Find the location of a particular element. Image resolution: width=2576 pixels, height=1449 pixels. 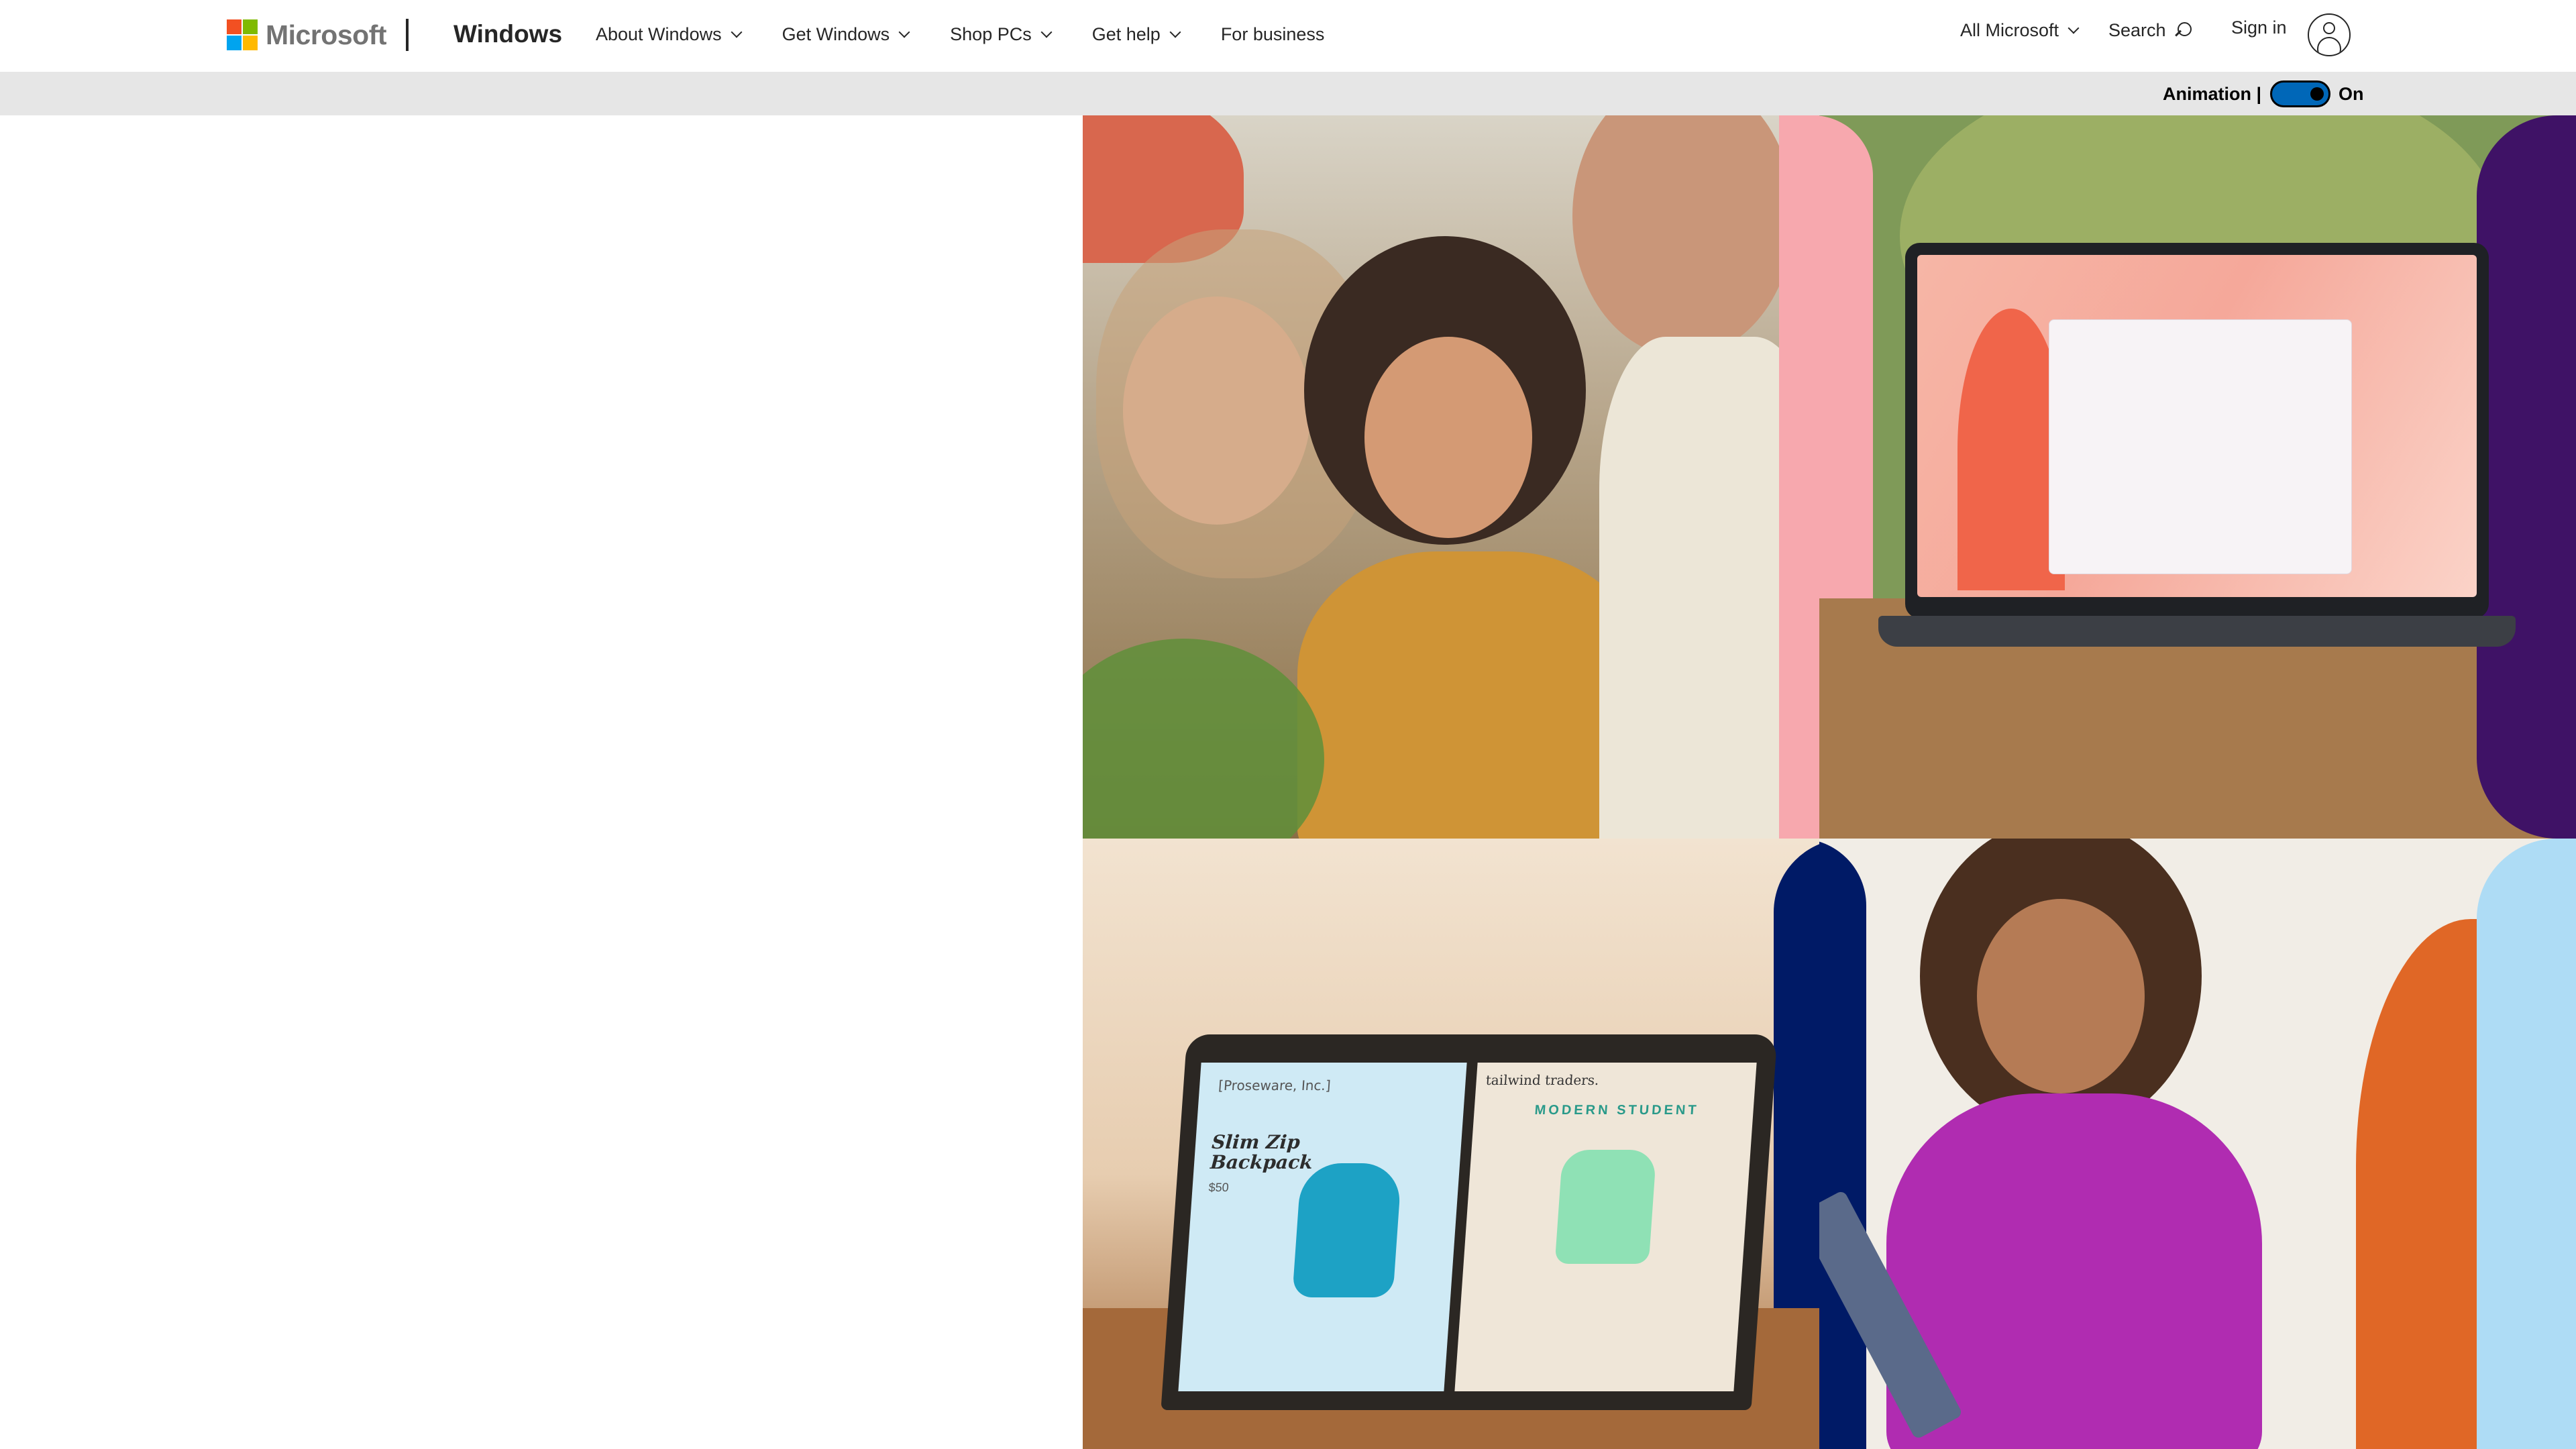

search-button: Search is located at coordinates (2150, 30).